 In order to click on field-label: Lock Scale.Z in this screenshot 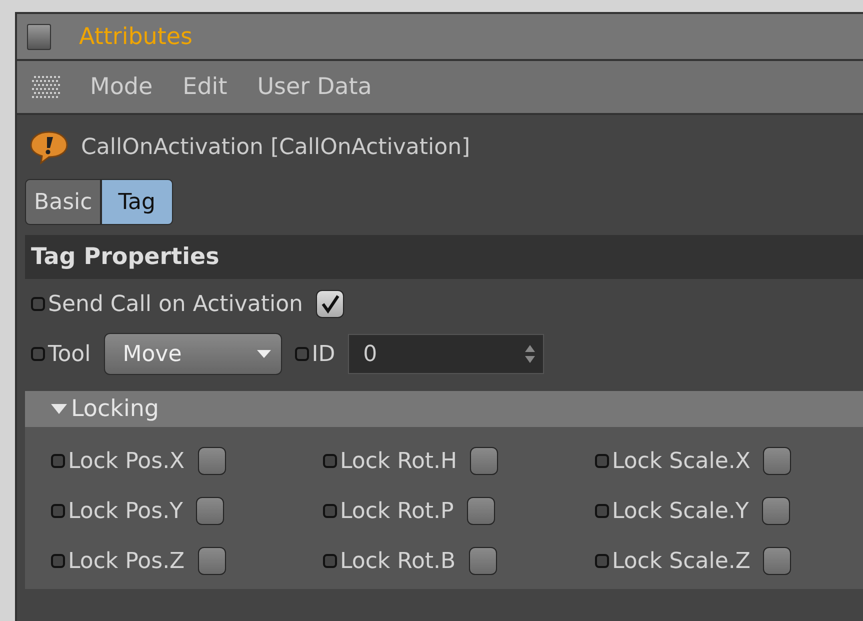, I will do `click(681, 561)`.